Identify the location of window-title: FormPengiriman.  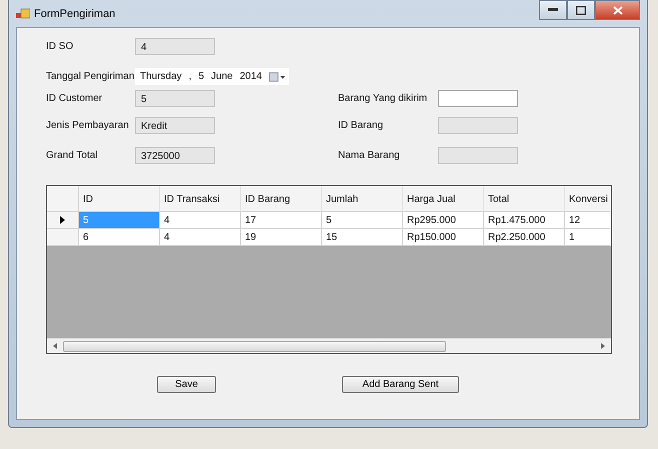
(75, 14).